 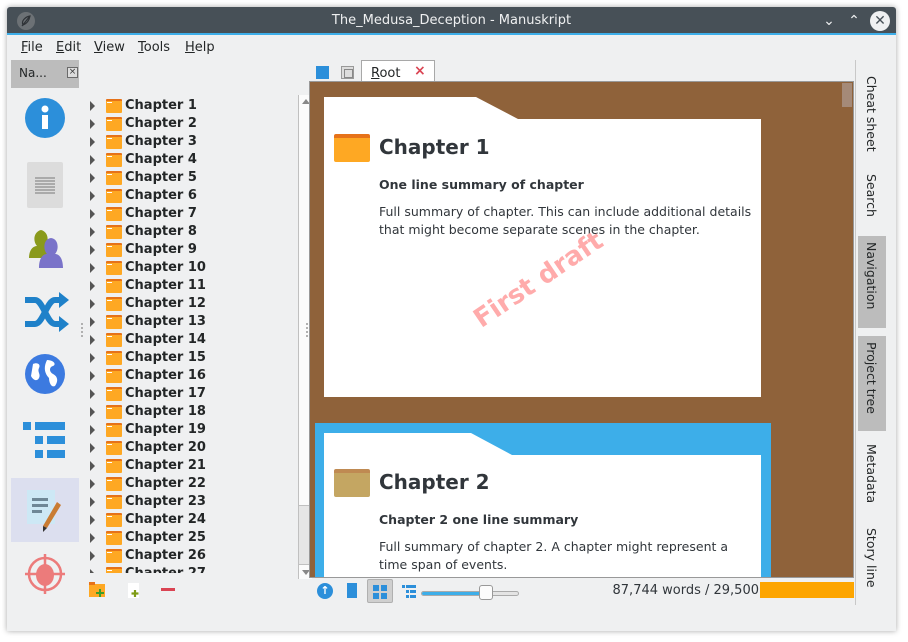 What do you see at coordinates (189, 214) in the screenshot?
I see `tree-item: Chapter 7` at bounding box center [189, 214].